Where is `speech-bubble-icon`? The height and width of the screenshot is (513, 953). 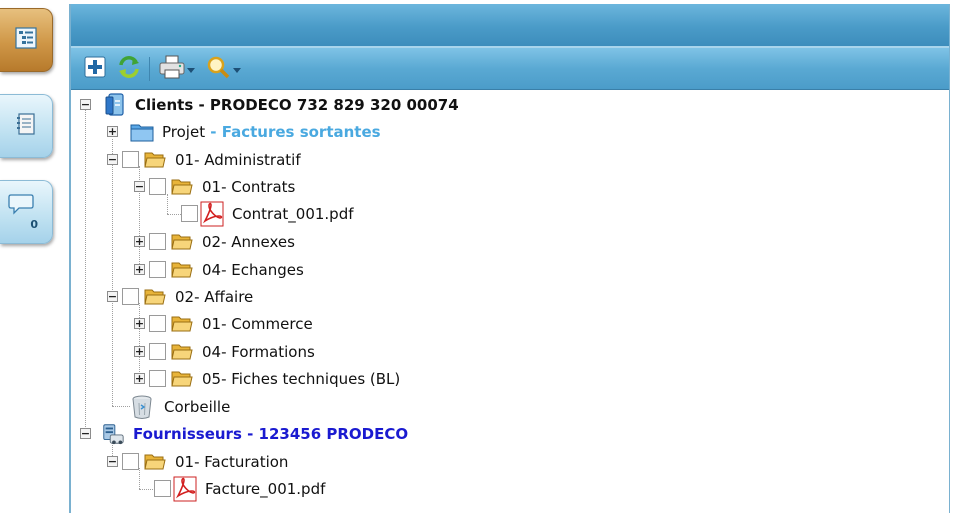 speech-bubble-icon is located at coordinates (21, 206).